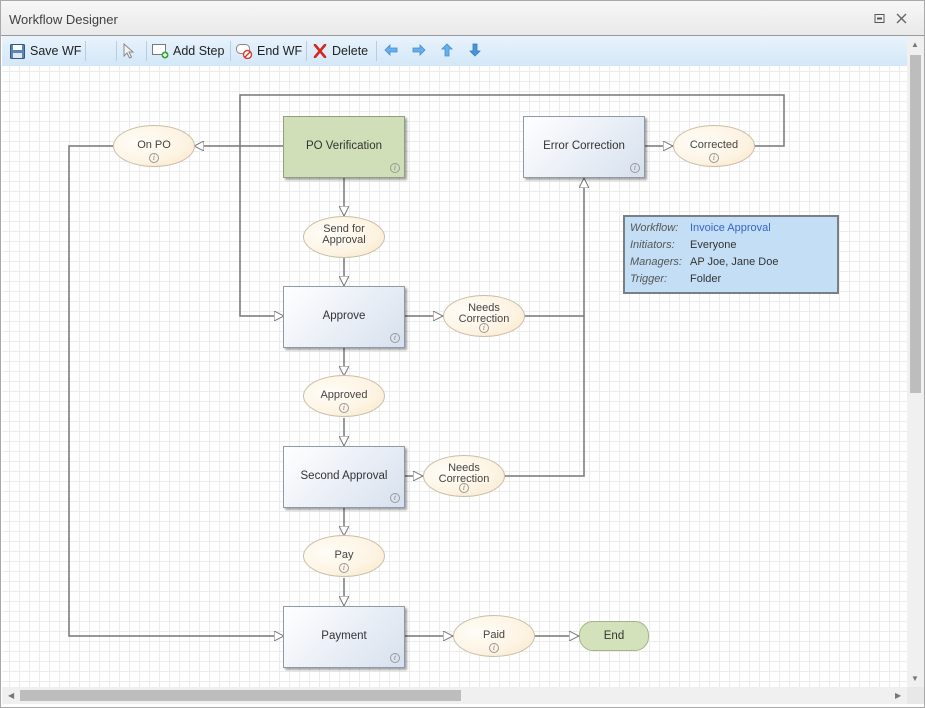 This screenshot has height=708, width=925. Describe the element at coordinates (915, 224) in the screenshot. I see `vertical-scroll-thumb` at that location.